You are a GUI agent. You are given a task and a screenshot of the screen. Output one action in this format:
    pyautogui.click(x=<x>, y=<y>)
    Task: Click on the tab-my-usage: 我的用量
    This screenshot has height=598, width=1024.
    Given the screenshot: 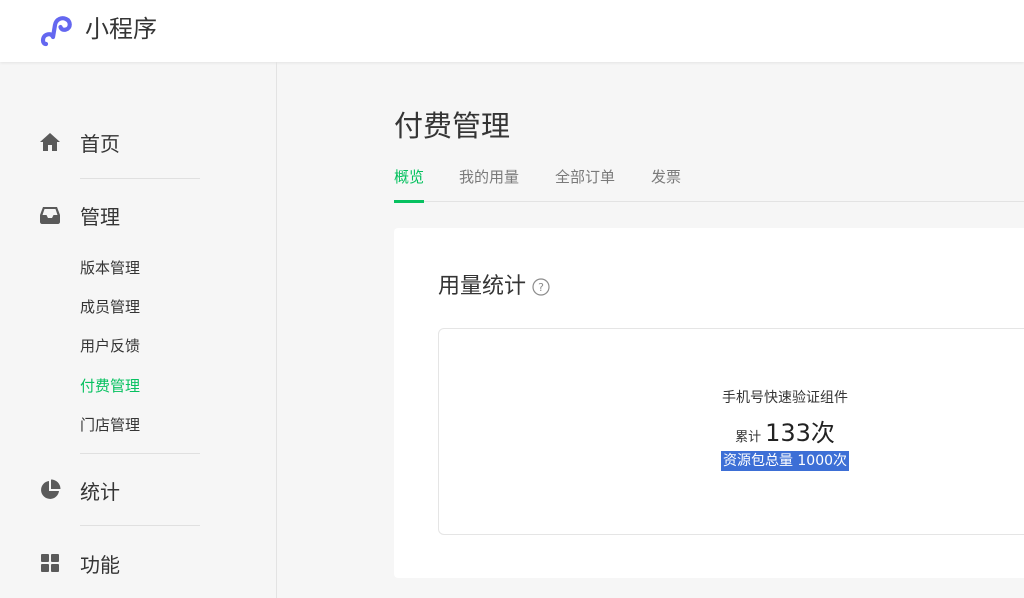 What is the action you would take?
    pyautogui.click(x=489, y=184)
    